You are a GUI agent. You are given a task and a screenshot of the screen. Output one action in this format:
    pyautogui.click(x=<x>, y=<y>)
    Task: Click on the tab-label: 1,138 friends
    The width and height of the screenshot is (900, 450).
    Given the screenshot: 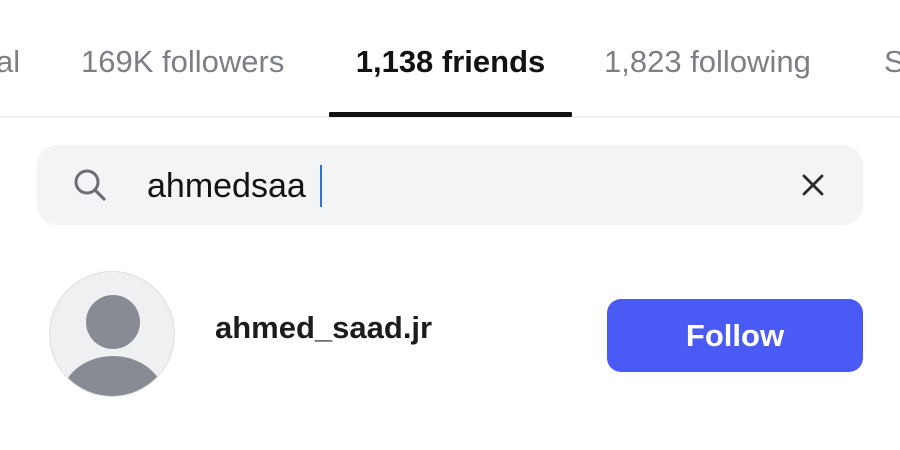 What is the action you would take?
    pyautogui.click(x=450, y=61)
    